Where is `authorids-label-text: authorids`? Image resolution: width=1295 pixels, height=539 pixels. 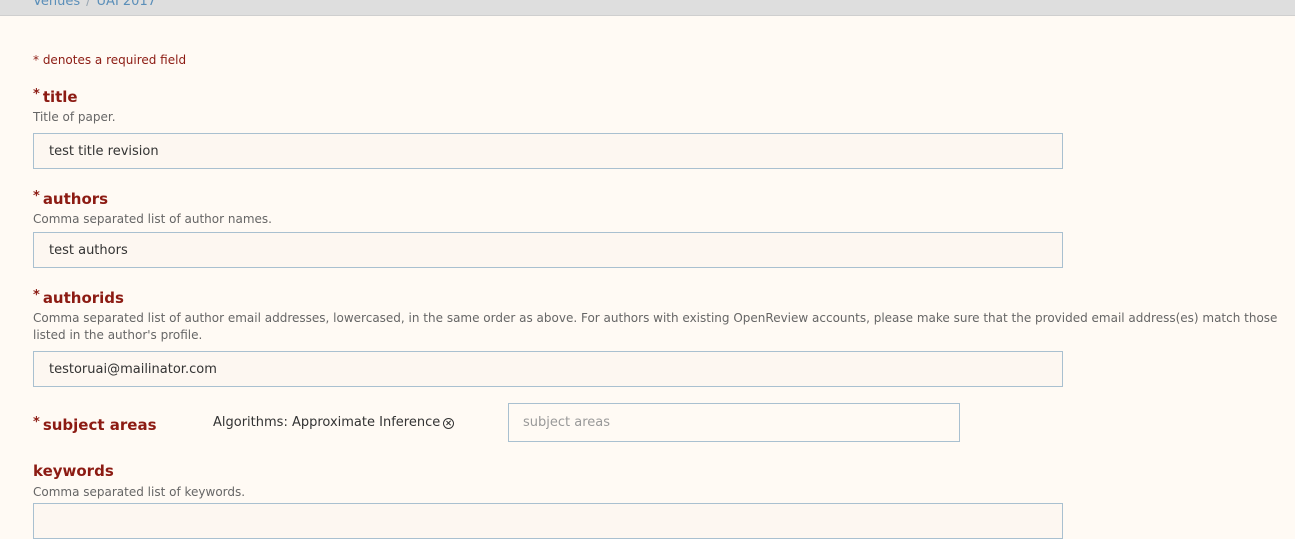
authorids-label-text: authorids is located at coordinates (83, 298).